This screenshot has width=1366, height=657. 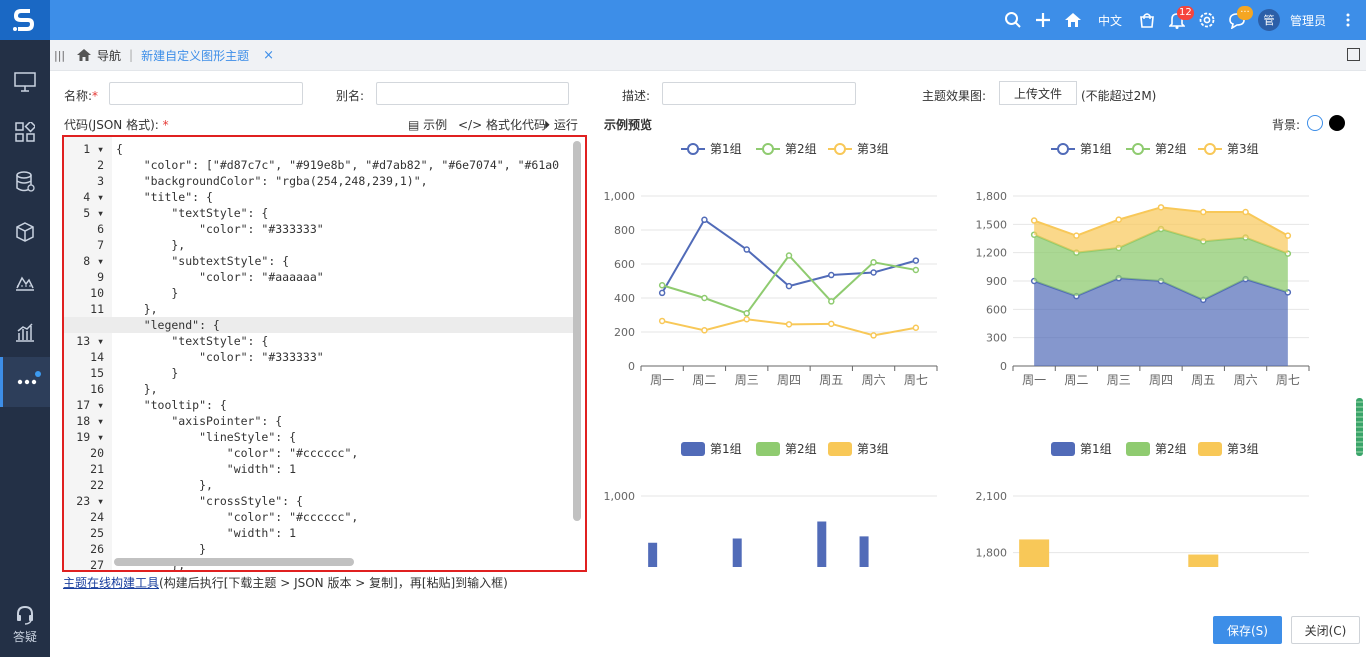 What do you see at coordinates (206, 469) in the screenshot?
I see `code-line: "width": 1` at bounding box center [206, 469].